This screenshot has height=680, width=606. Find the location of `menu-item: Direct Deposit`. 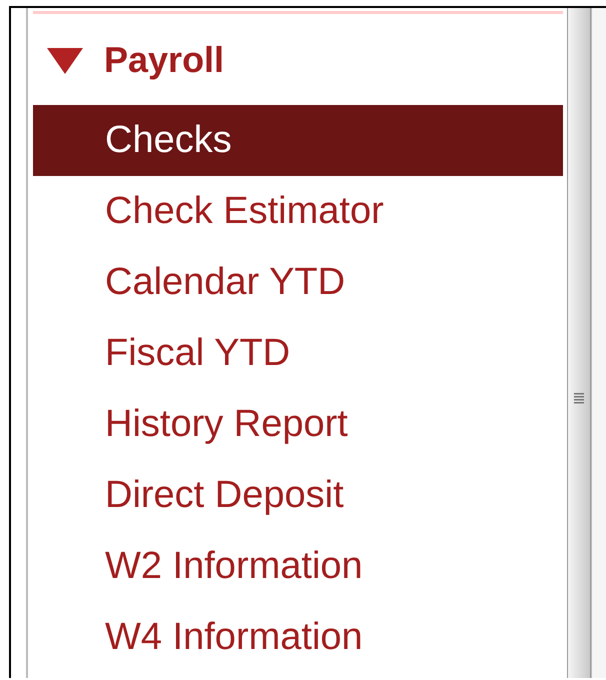

menu-item: Direct Deposit is located at coordinates (298, 495).